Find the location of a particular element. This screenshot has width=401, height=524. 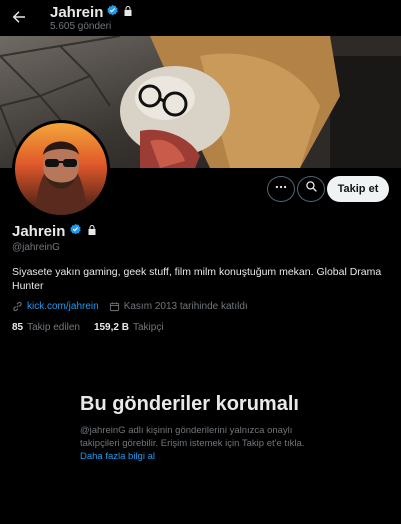

post-count: 5.605 gönderi is located at coordinates (81, 26).